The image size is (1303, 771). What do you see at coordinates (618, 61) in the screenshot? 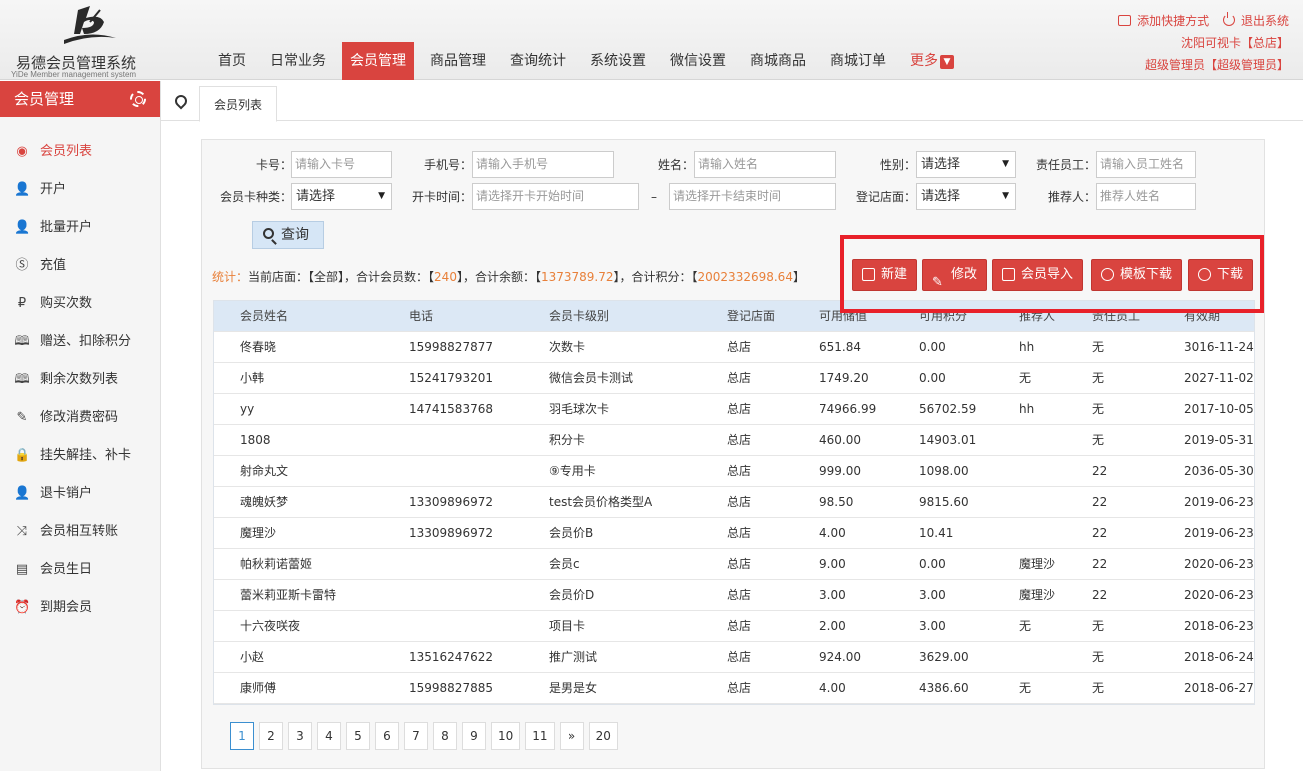
I see `nav-item: 系统设置` at bounding box center [618, 61].